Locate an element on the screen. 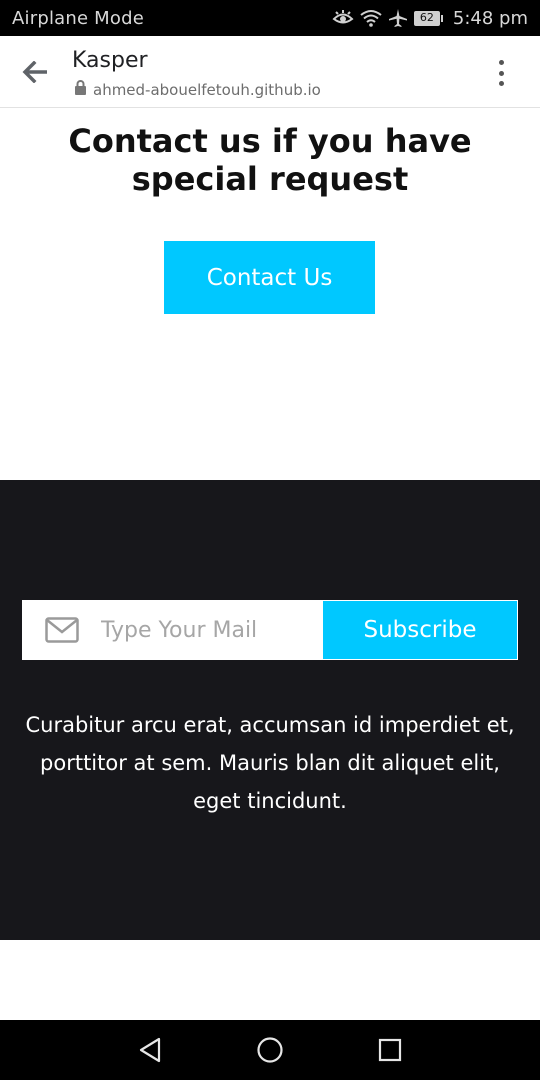  contact-us-button: Contact Us is located at coordinates (269, 277).